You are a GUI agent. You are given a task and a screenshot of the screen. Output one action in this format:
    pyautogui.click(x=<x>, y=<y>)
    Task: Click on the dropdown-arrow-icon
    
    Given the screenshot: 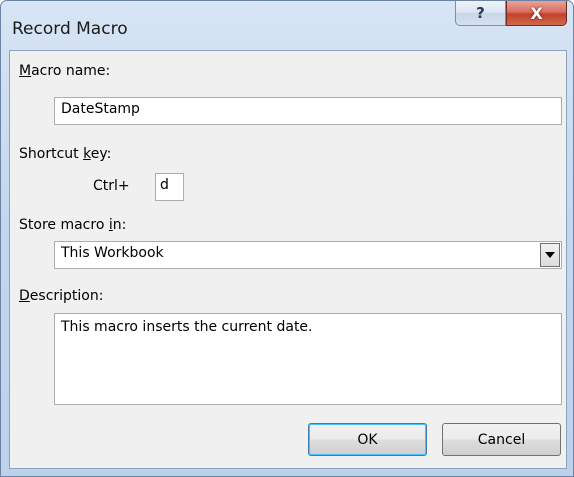 What is the action you would take?
    pyautogui.click(x=550, y=255)
    